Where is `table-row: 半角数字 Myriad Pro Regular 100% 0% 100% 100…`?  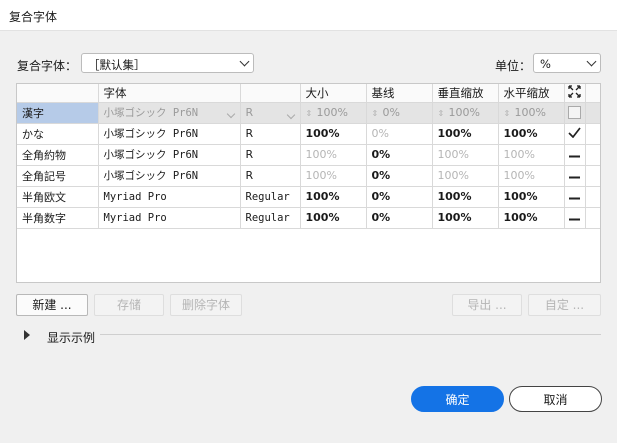
table-row: 半角数字 Myriad Pro Regular 100% 0% 100% 100… is located at coordinates (308, 218).